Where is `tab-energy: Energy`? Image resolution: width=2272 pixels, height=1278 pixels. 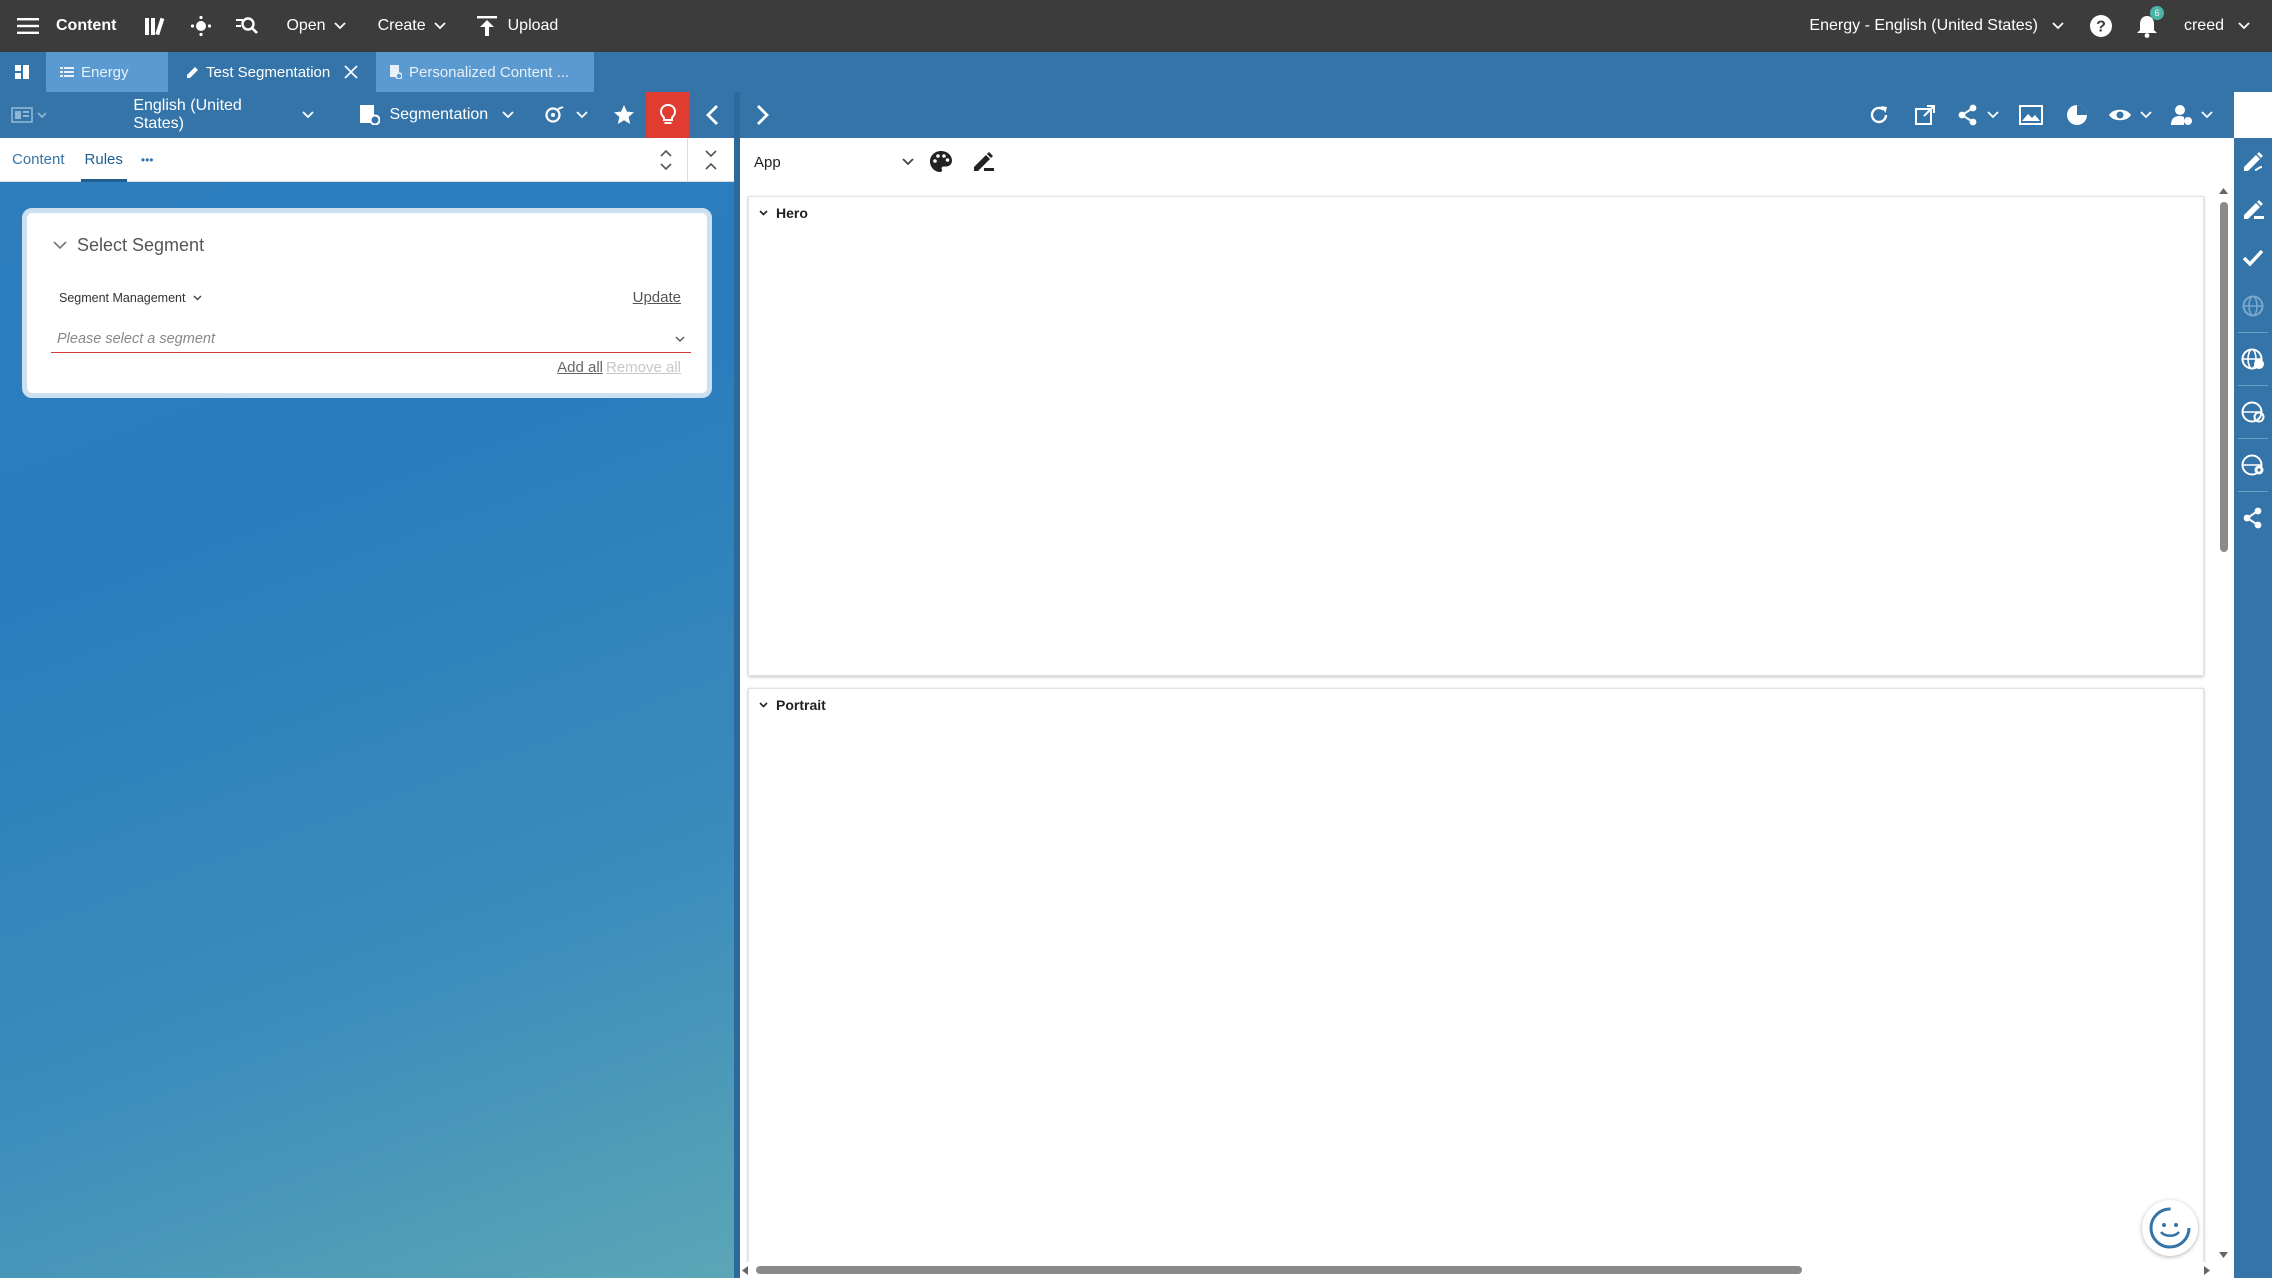
tab-energy: Energy is located at coordinates (107, 72).